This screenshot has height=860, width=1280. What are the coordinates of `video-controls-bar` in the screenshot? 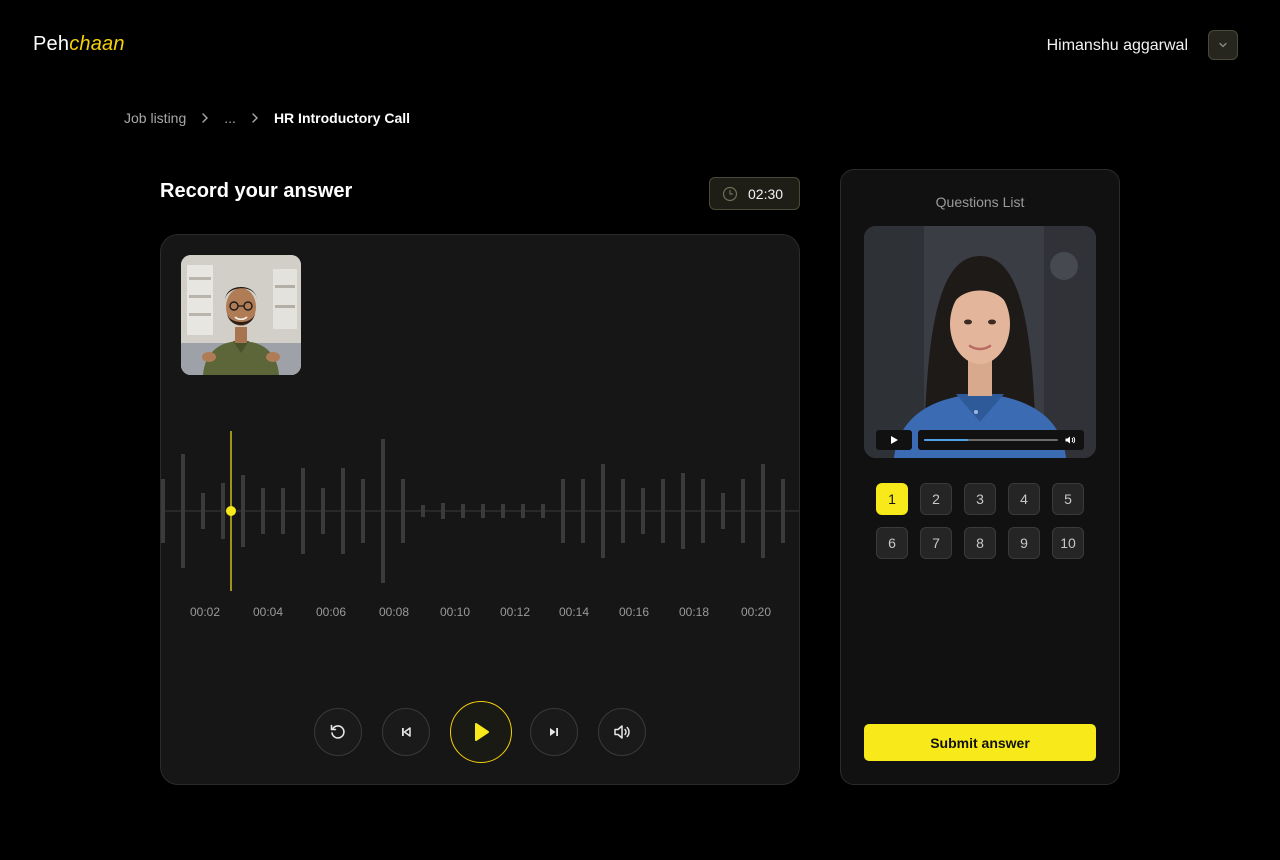 It's located at (1001, 440).